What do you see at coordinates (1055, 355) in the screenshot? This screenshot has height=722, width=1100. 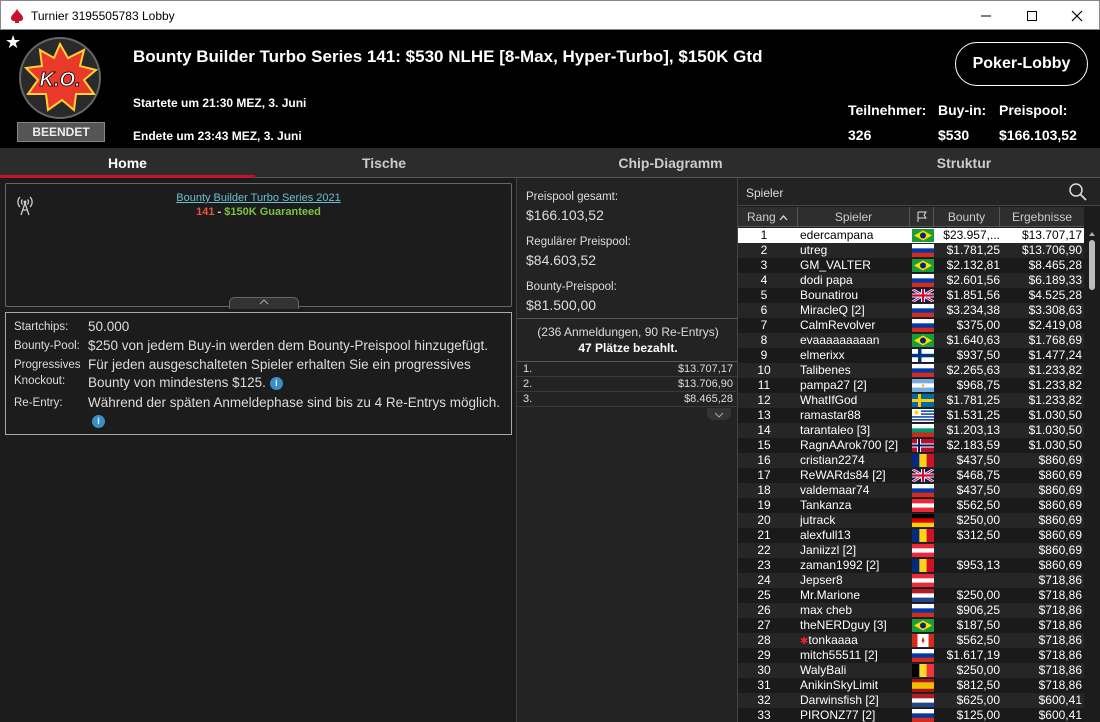 I see `player-result: $1.477,24` at bounding box center [1055, 355].